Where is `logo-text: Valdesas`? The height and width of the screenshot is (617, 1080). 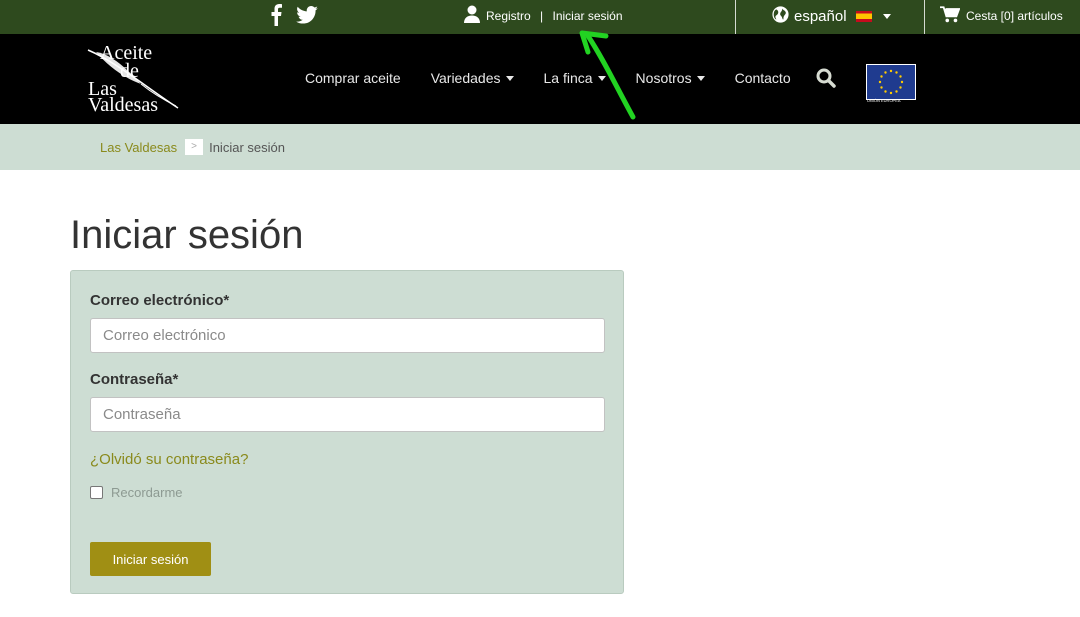
logo-text: Valdesas is located at coordinates (123, 105).